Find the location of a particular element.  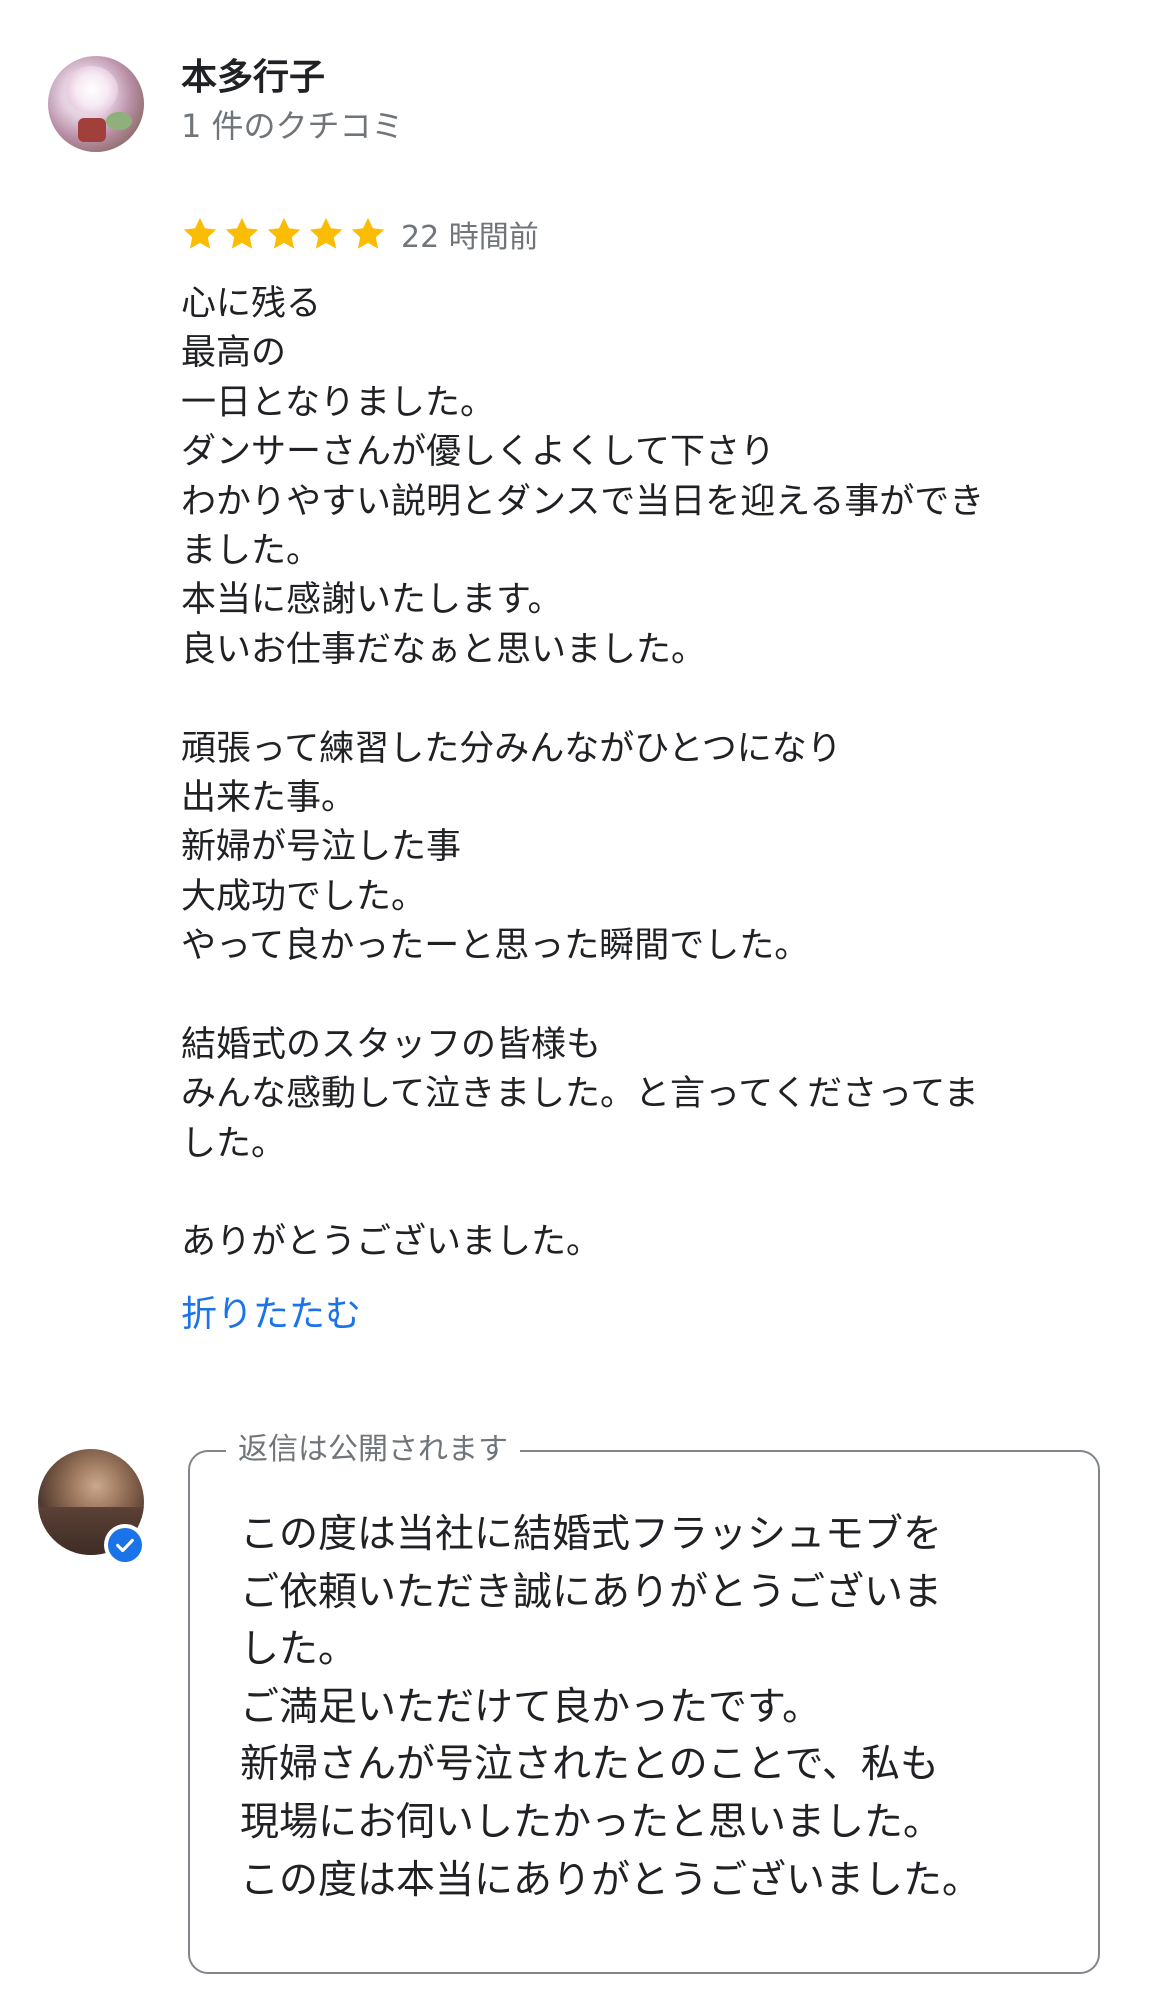

verified-check-icon is located at coordinates (125, 1545).